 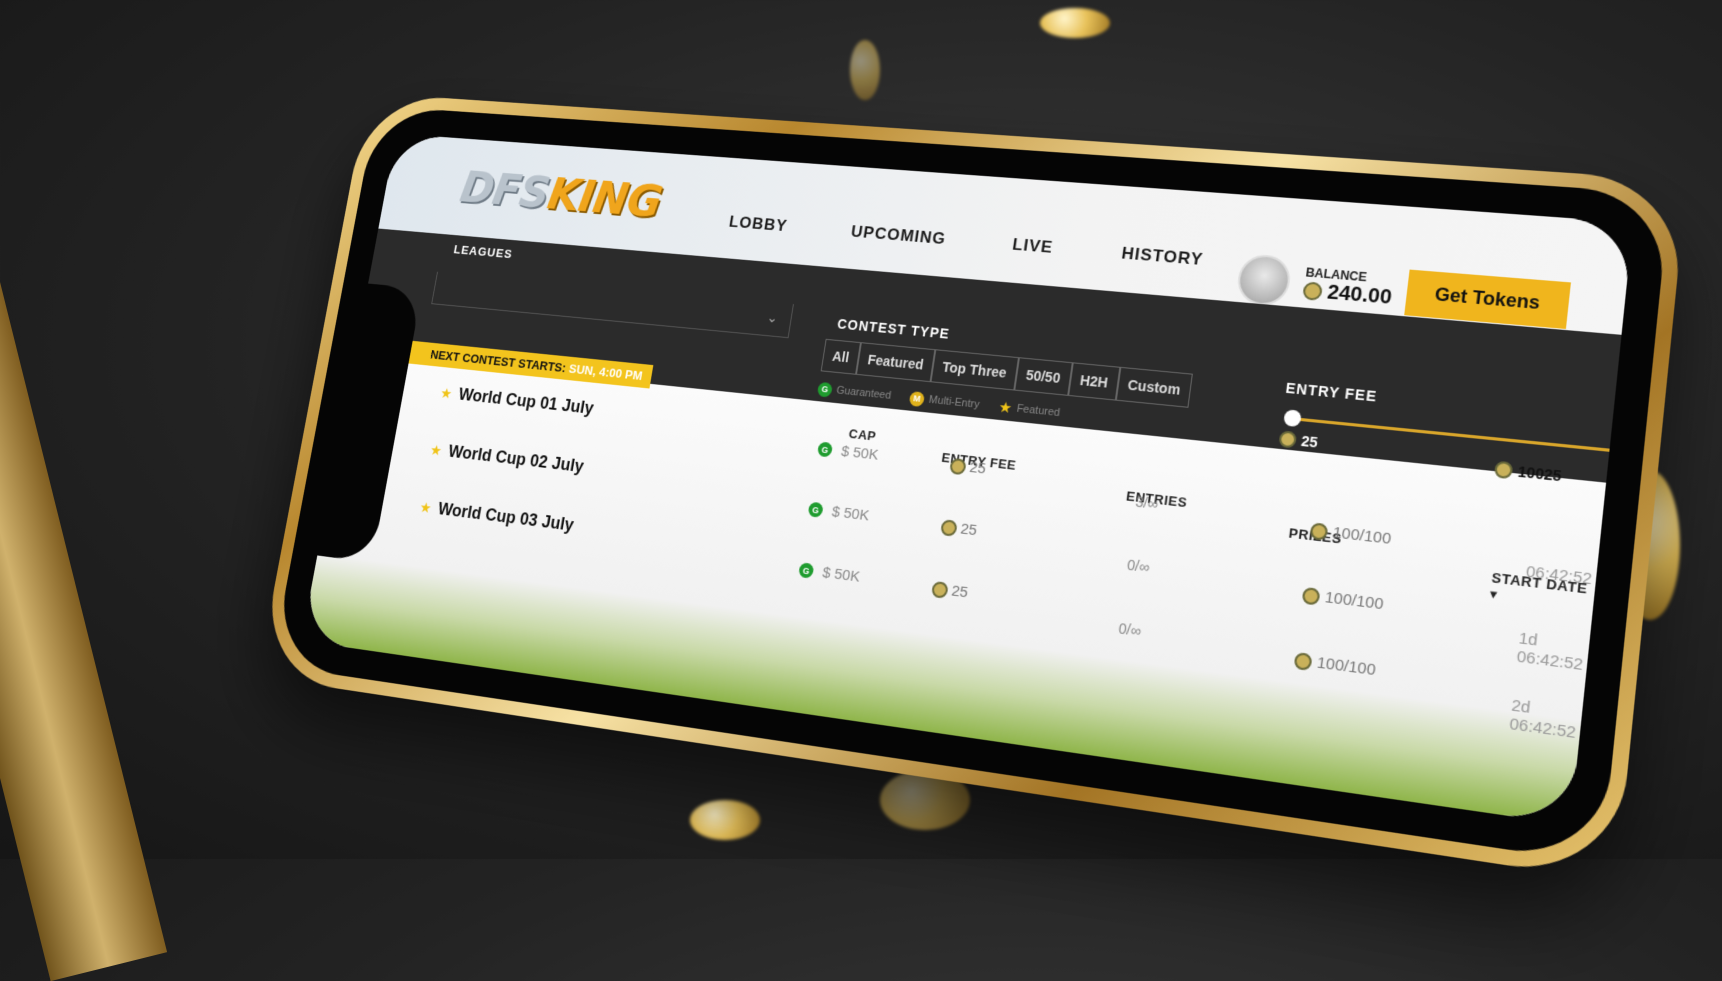 What do you see at coordinates (1309, 442) in the screenshot?
I see `entry-fee-min-value: 25` at bounding box center [1309, 442].